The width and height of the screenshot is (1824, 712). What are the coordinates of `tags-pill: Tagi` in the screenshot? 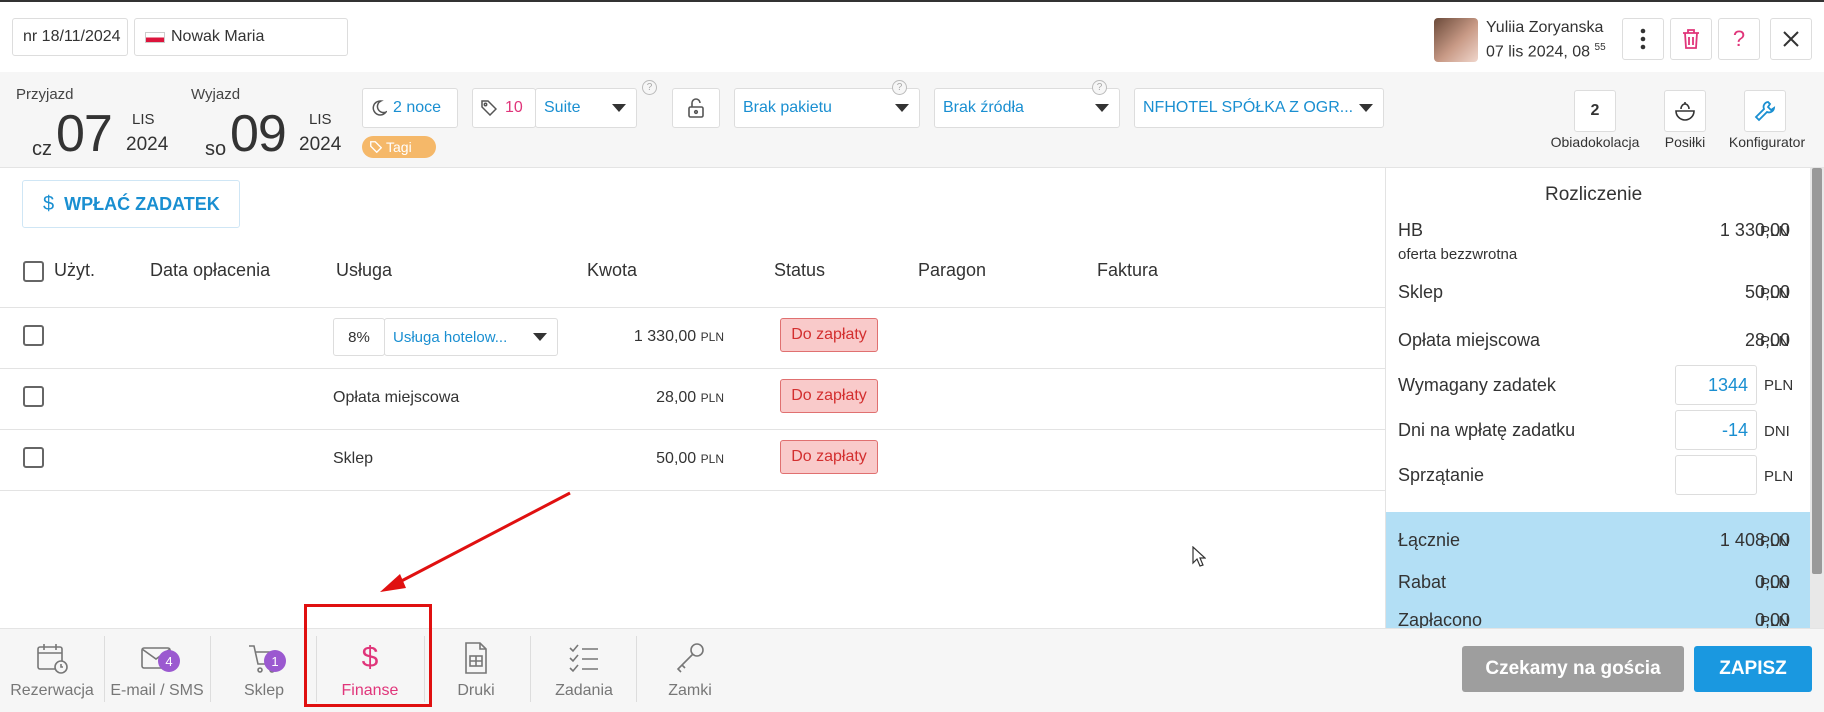 It's located at (399, 147).